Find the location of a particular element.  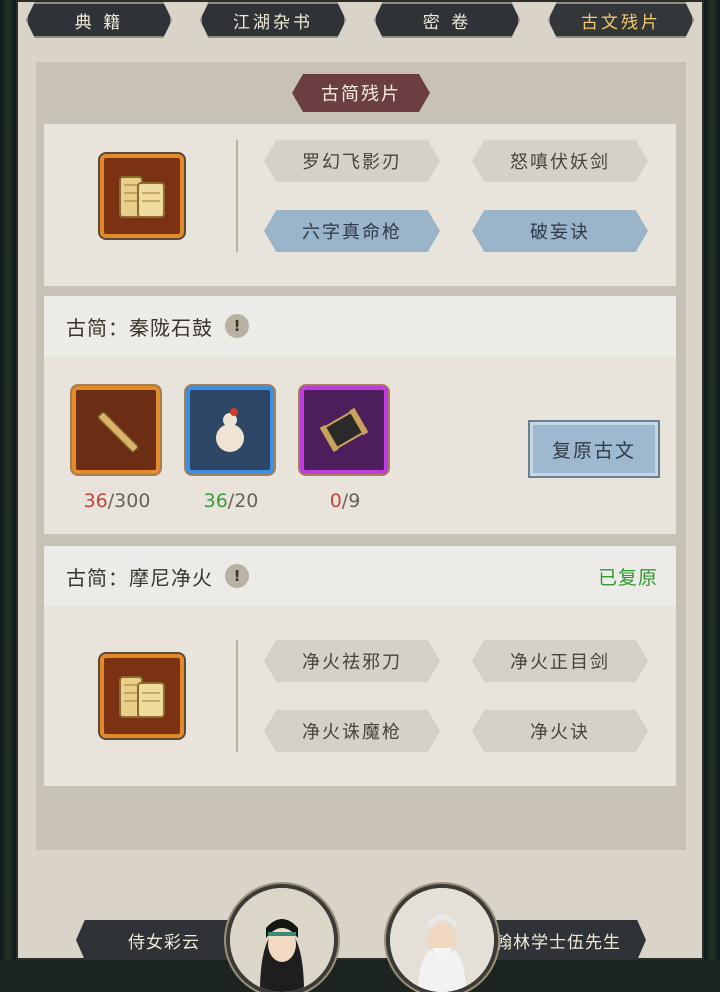

skill-label: 六字真命枪 is located at coordinates (352, 232).